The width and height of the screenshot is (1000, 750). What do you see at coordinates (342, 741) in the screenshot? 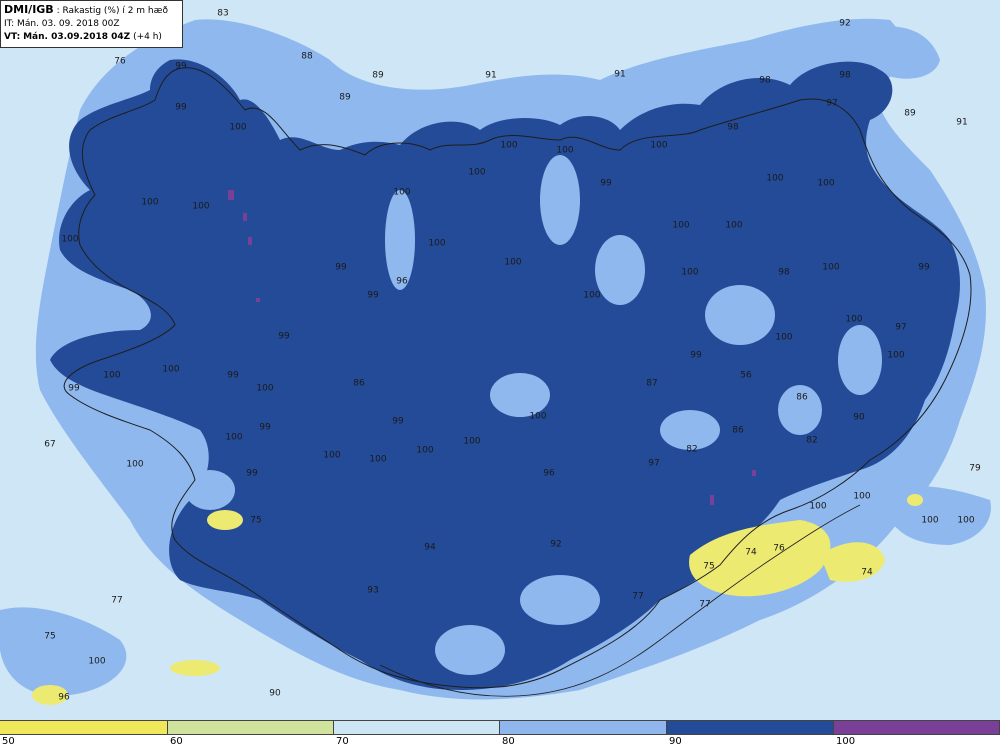
I see `legend-tick-label: 70` at bounding box center [342, 741].